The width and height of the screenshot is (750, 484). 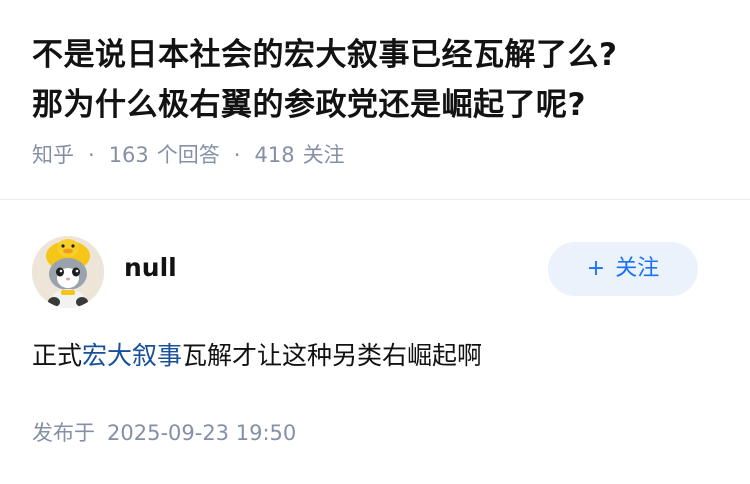 What do you see at coordinates (63, 433) in the screenshot?
I see `published-label: 发布于` at bounding box center [63, 433].